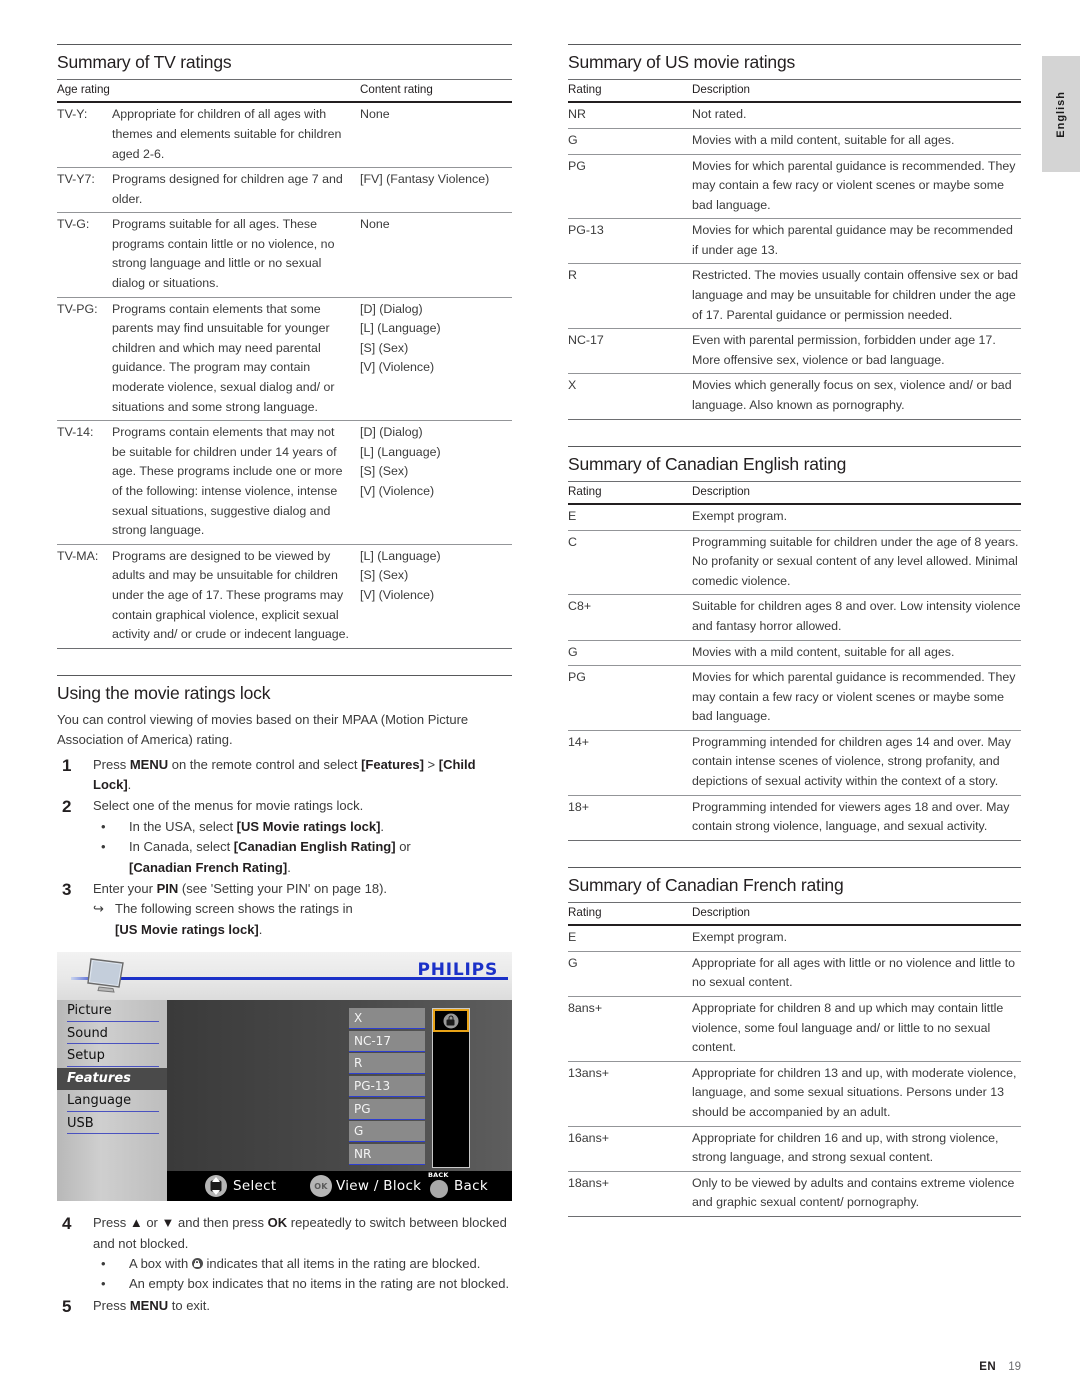 The image size is (1080, 1397). I want to click on tv-rating-code: TV-Y7:, so click(84, 190).